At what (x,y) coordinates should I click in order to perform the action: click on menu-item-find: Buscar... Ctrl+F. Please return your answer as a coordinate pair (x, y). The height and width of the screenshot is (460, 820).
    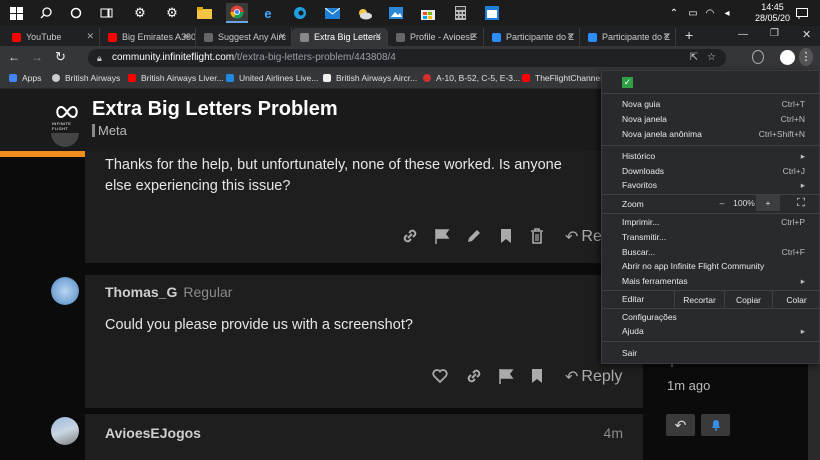
    Looking at the image, I should click on (713, 253).